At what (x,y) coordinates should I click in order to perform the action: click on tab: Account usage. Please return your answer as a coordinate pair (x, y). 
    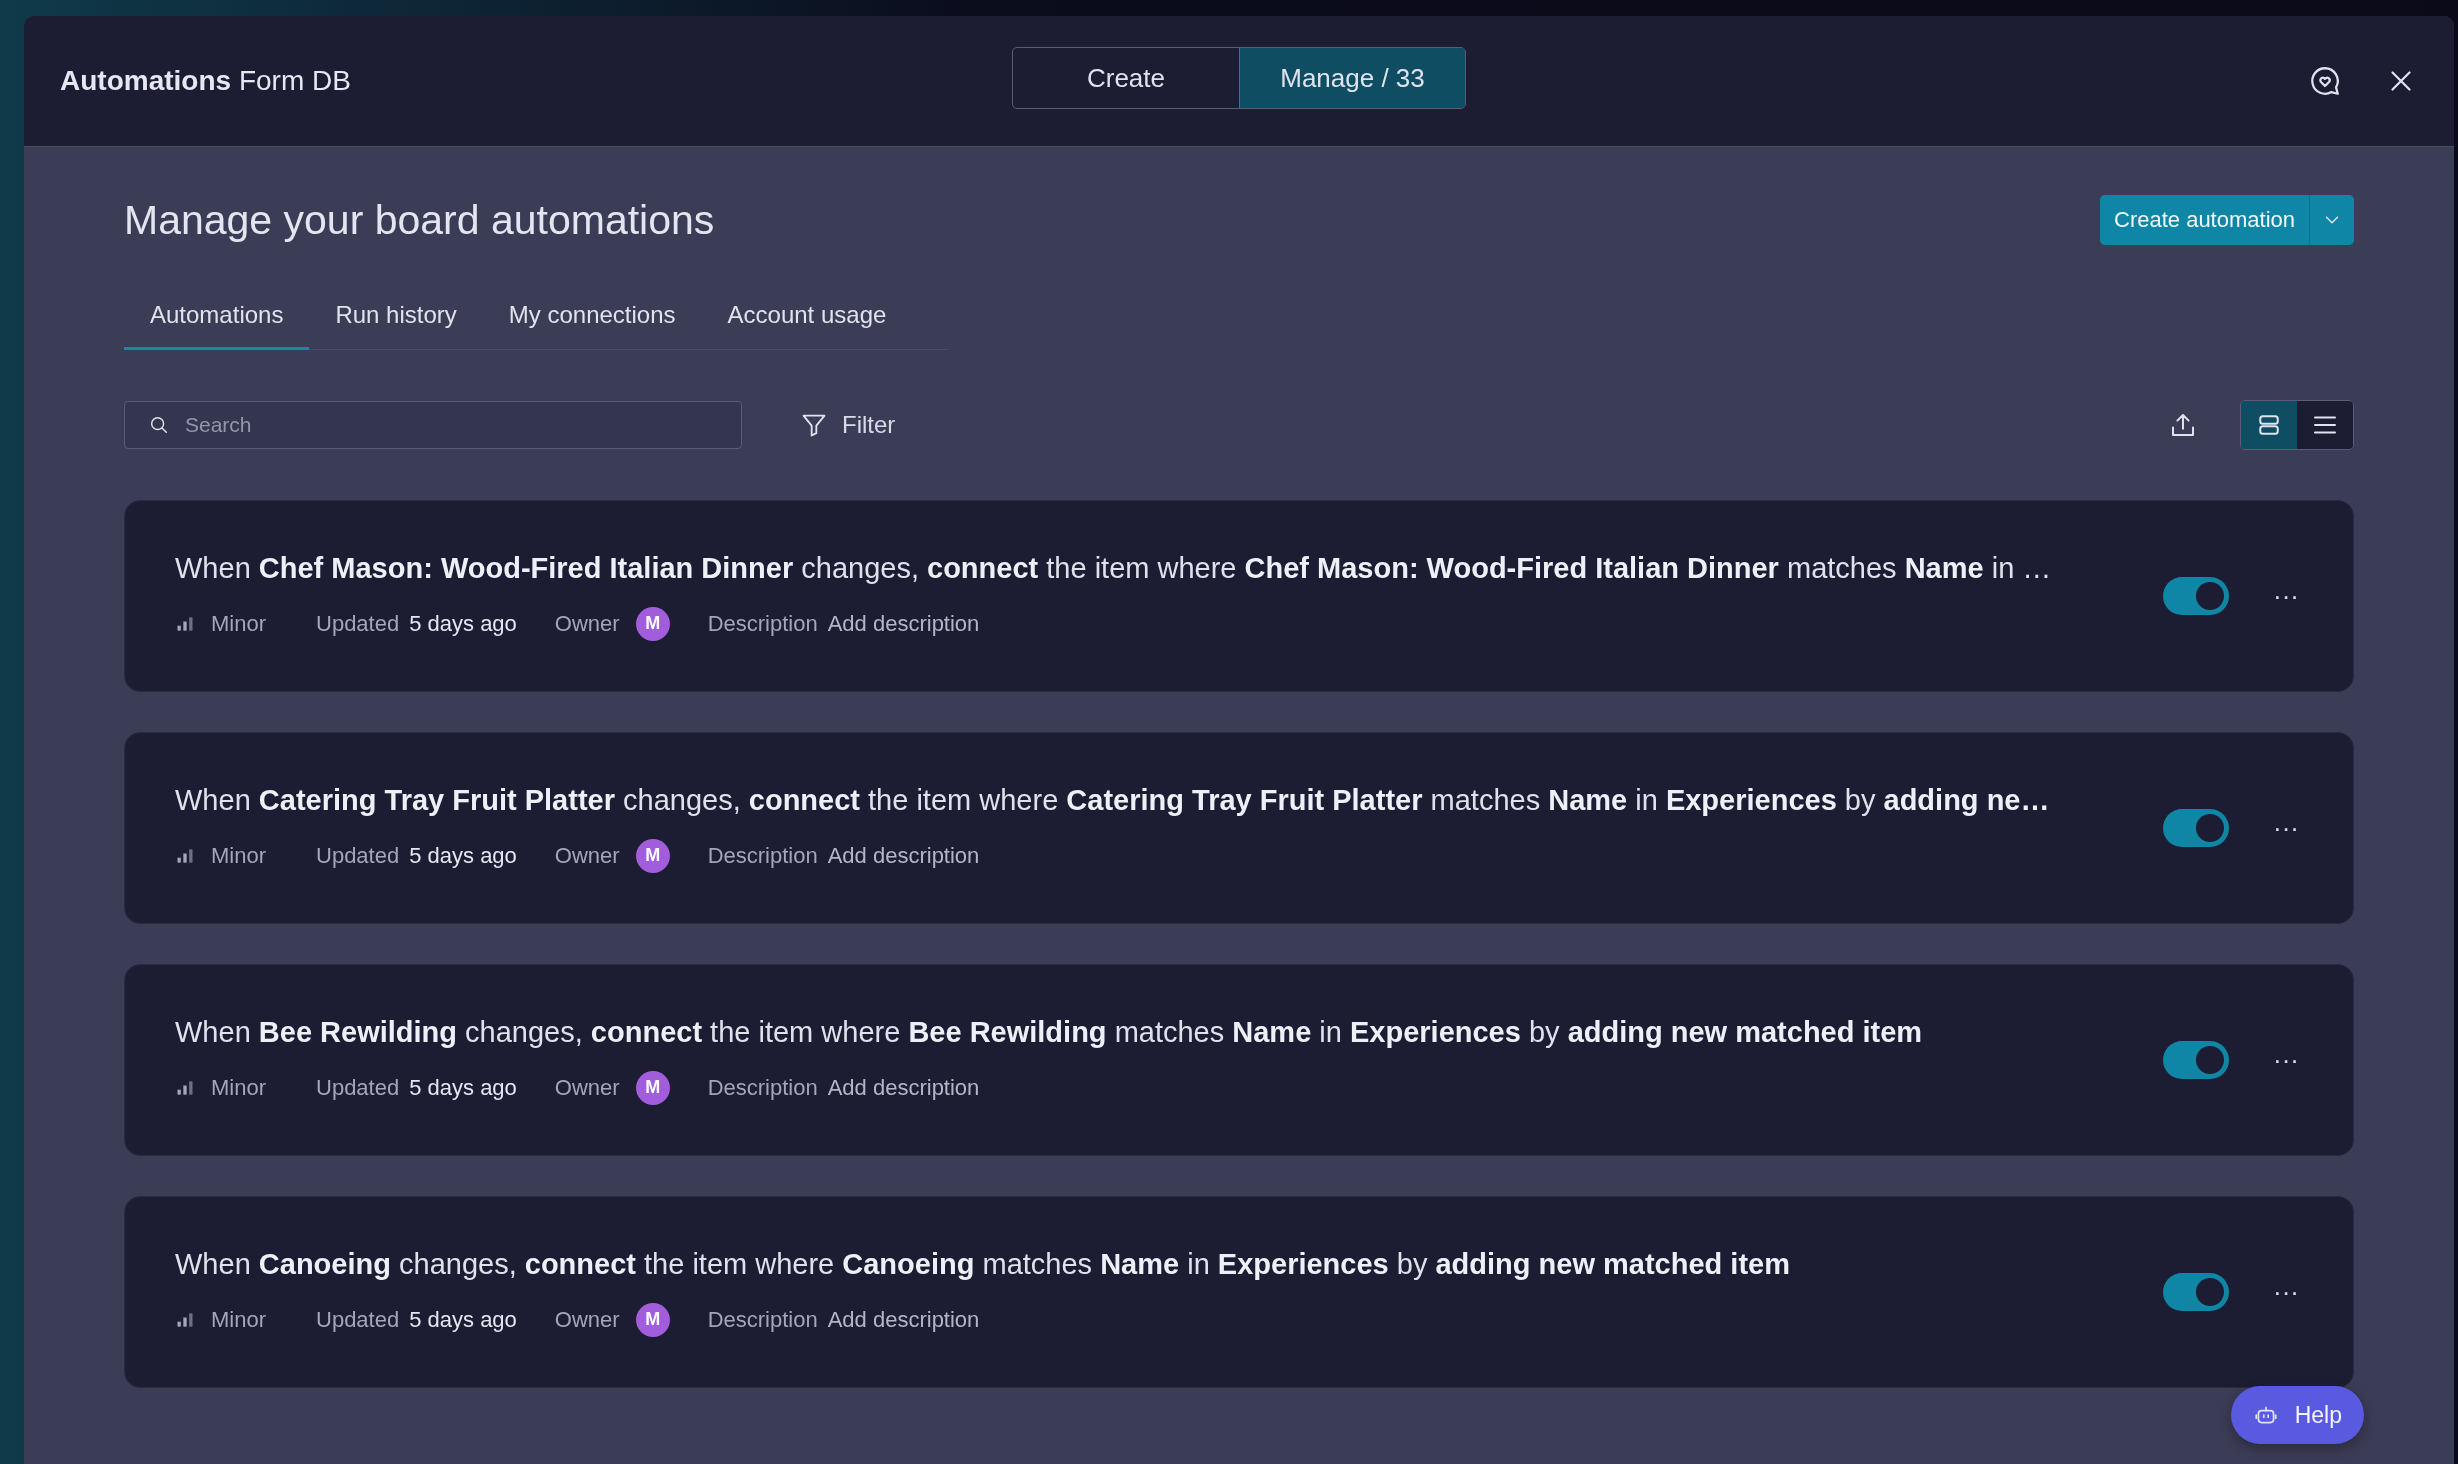
    Looking at the image, I should click on (807, 325).